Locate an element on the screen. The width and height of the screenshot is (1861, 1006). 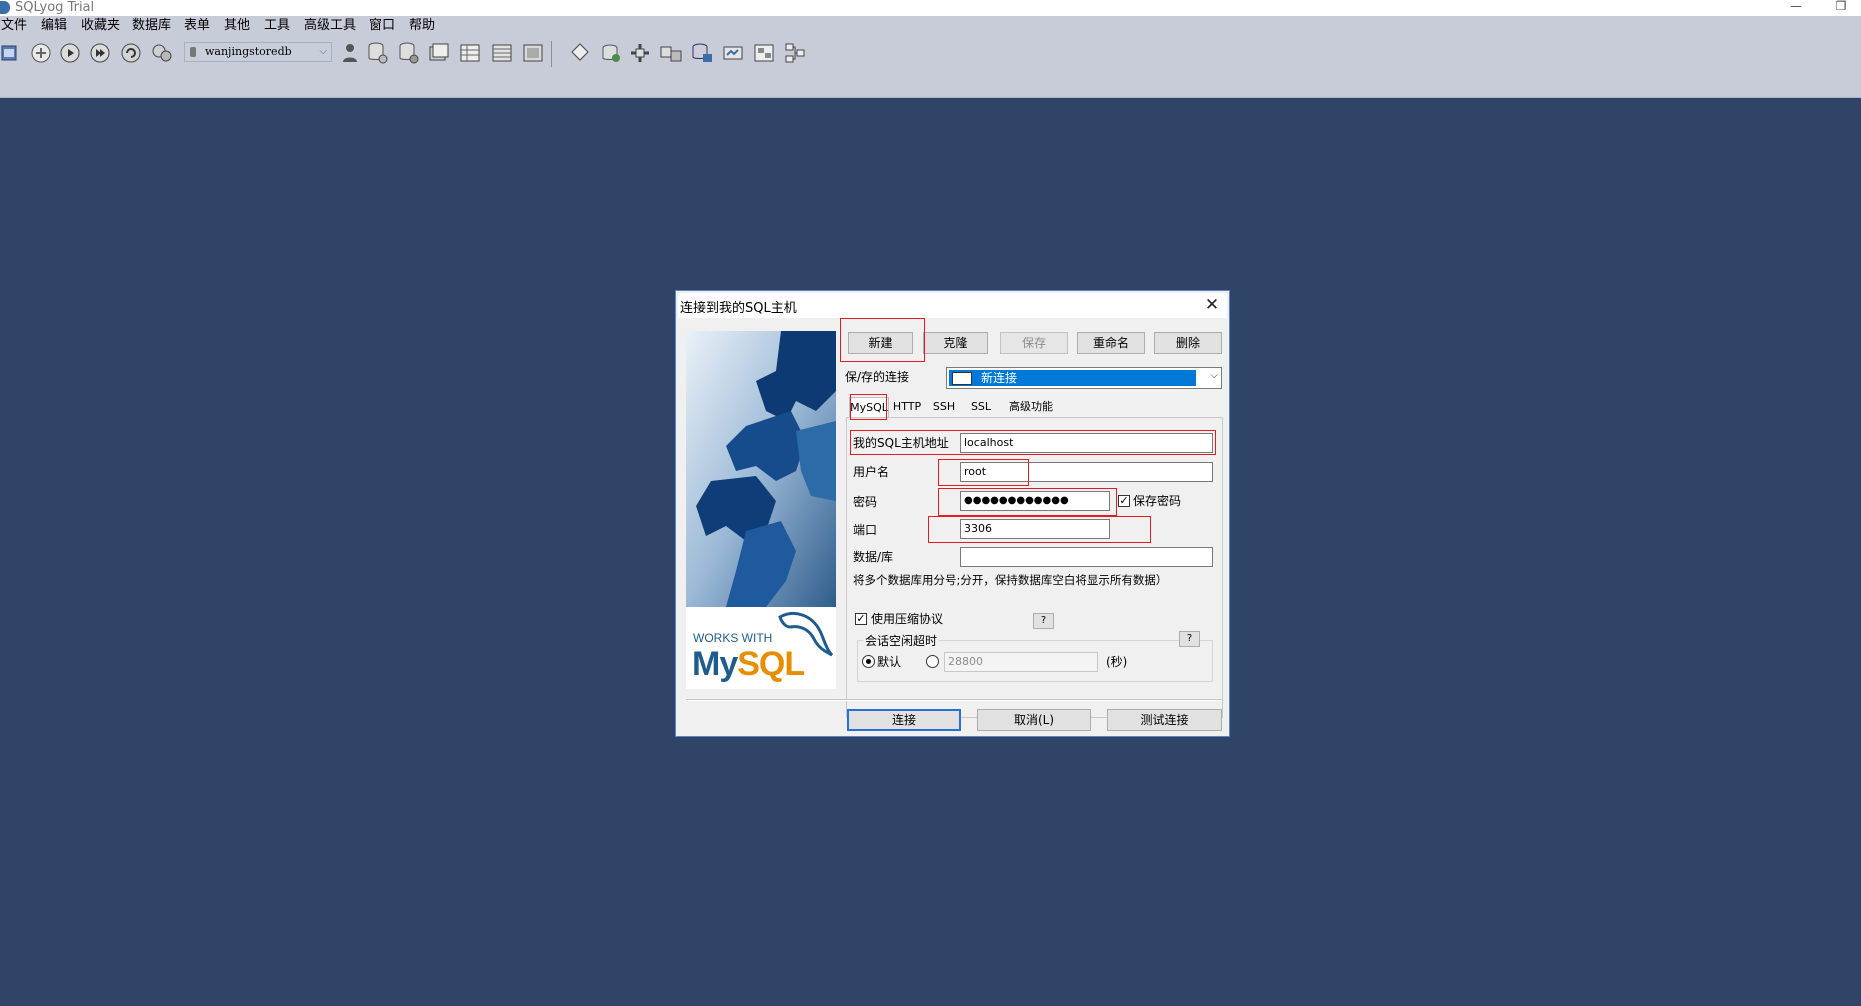
port-input: 3306 is located at coordinates (1035, 529).